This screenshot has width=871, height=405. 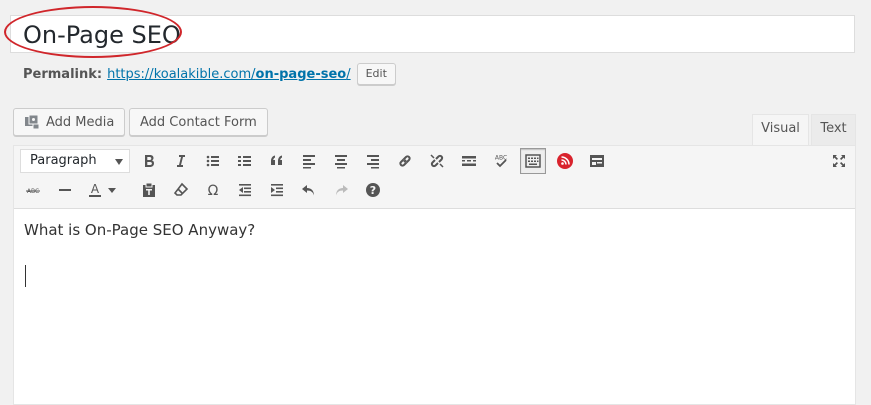 What do you see at coordinates (213, 161) in the screenshot?
I see `bulleted-list-icon` at bounding box center [213, 161].